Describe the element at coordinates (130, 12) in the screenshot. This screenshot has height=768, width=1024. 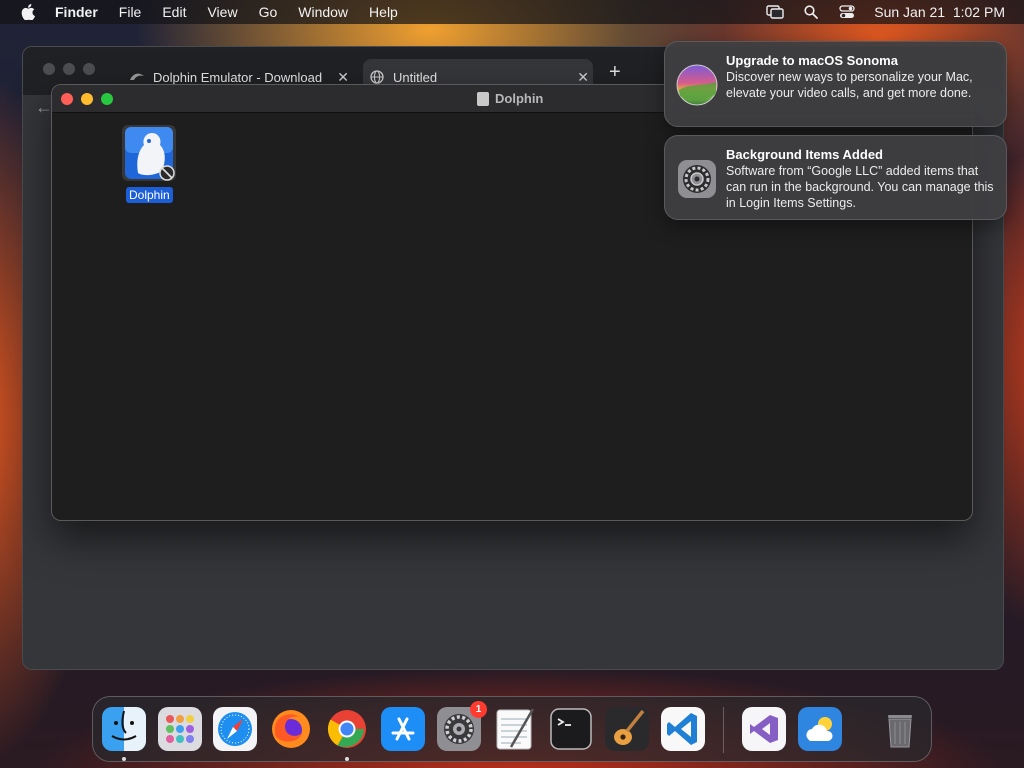
I see `menu-file: File` at that location.